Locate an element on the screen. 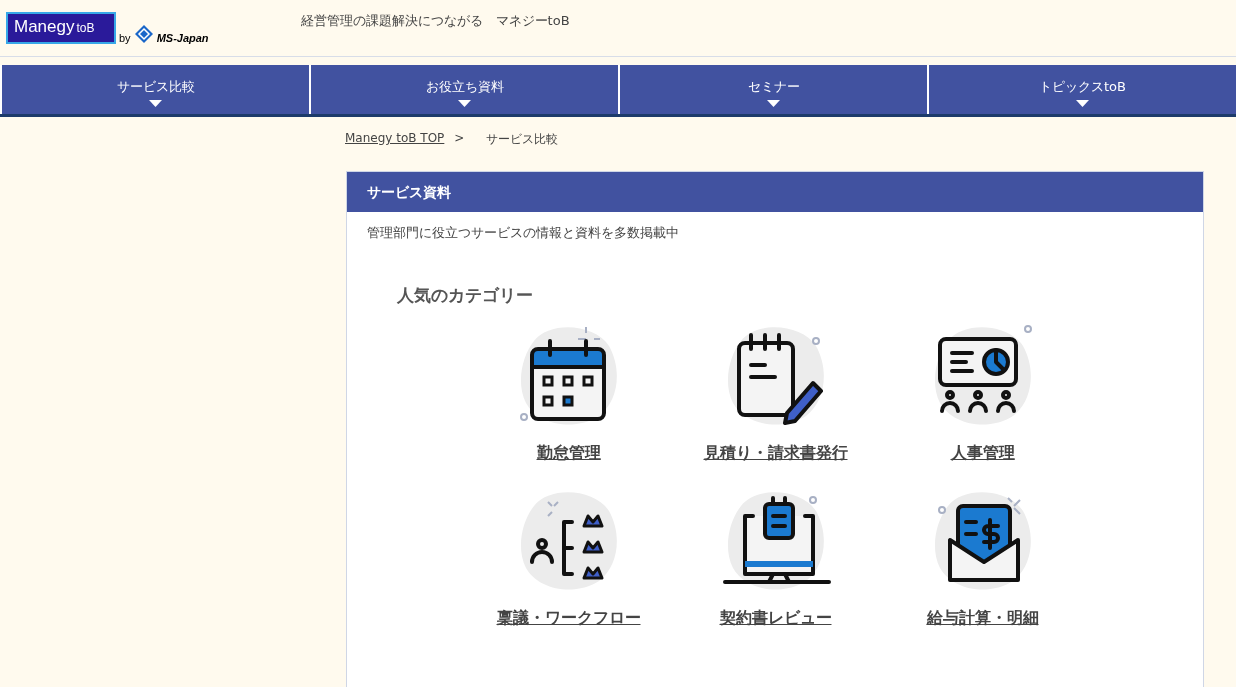 The width and height of the screenshot is (1236, 687). panel-title: サービス資料 is located at coordinates (775, 192).